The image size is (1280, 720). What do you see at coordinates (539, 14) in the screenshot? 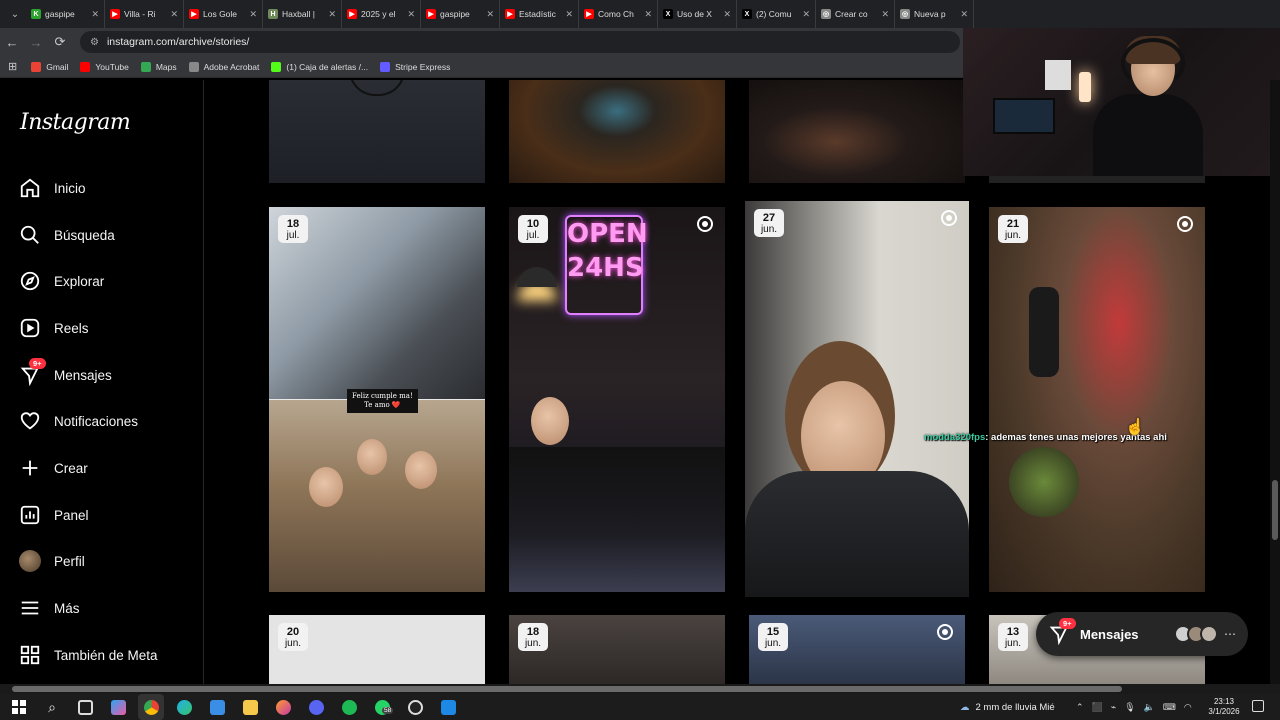
I see `browser-tab: ▶ Estadístic ✕` at bounding box center [539, 14].